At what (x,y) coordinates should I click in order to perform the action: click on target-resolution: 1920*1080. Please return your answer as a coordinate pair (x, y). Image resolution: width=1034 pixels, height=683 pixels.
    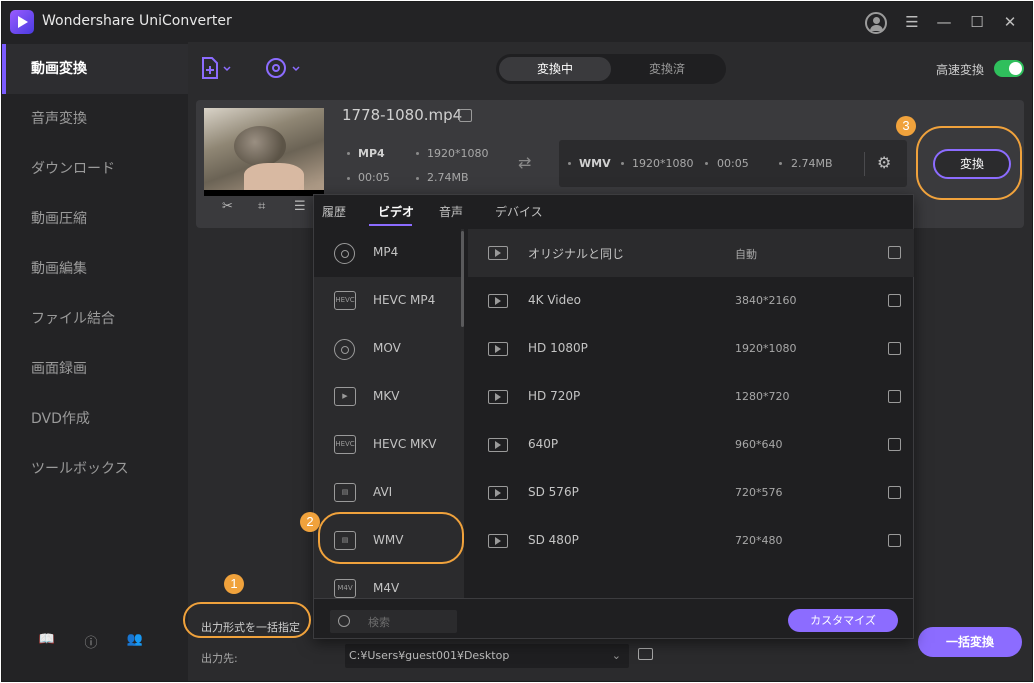
    Looking at the image, I should click on (663, 163).